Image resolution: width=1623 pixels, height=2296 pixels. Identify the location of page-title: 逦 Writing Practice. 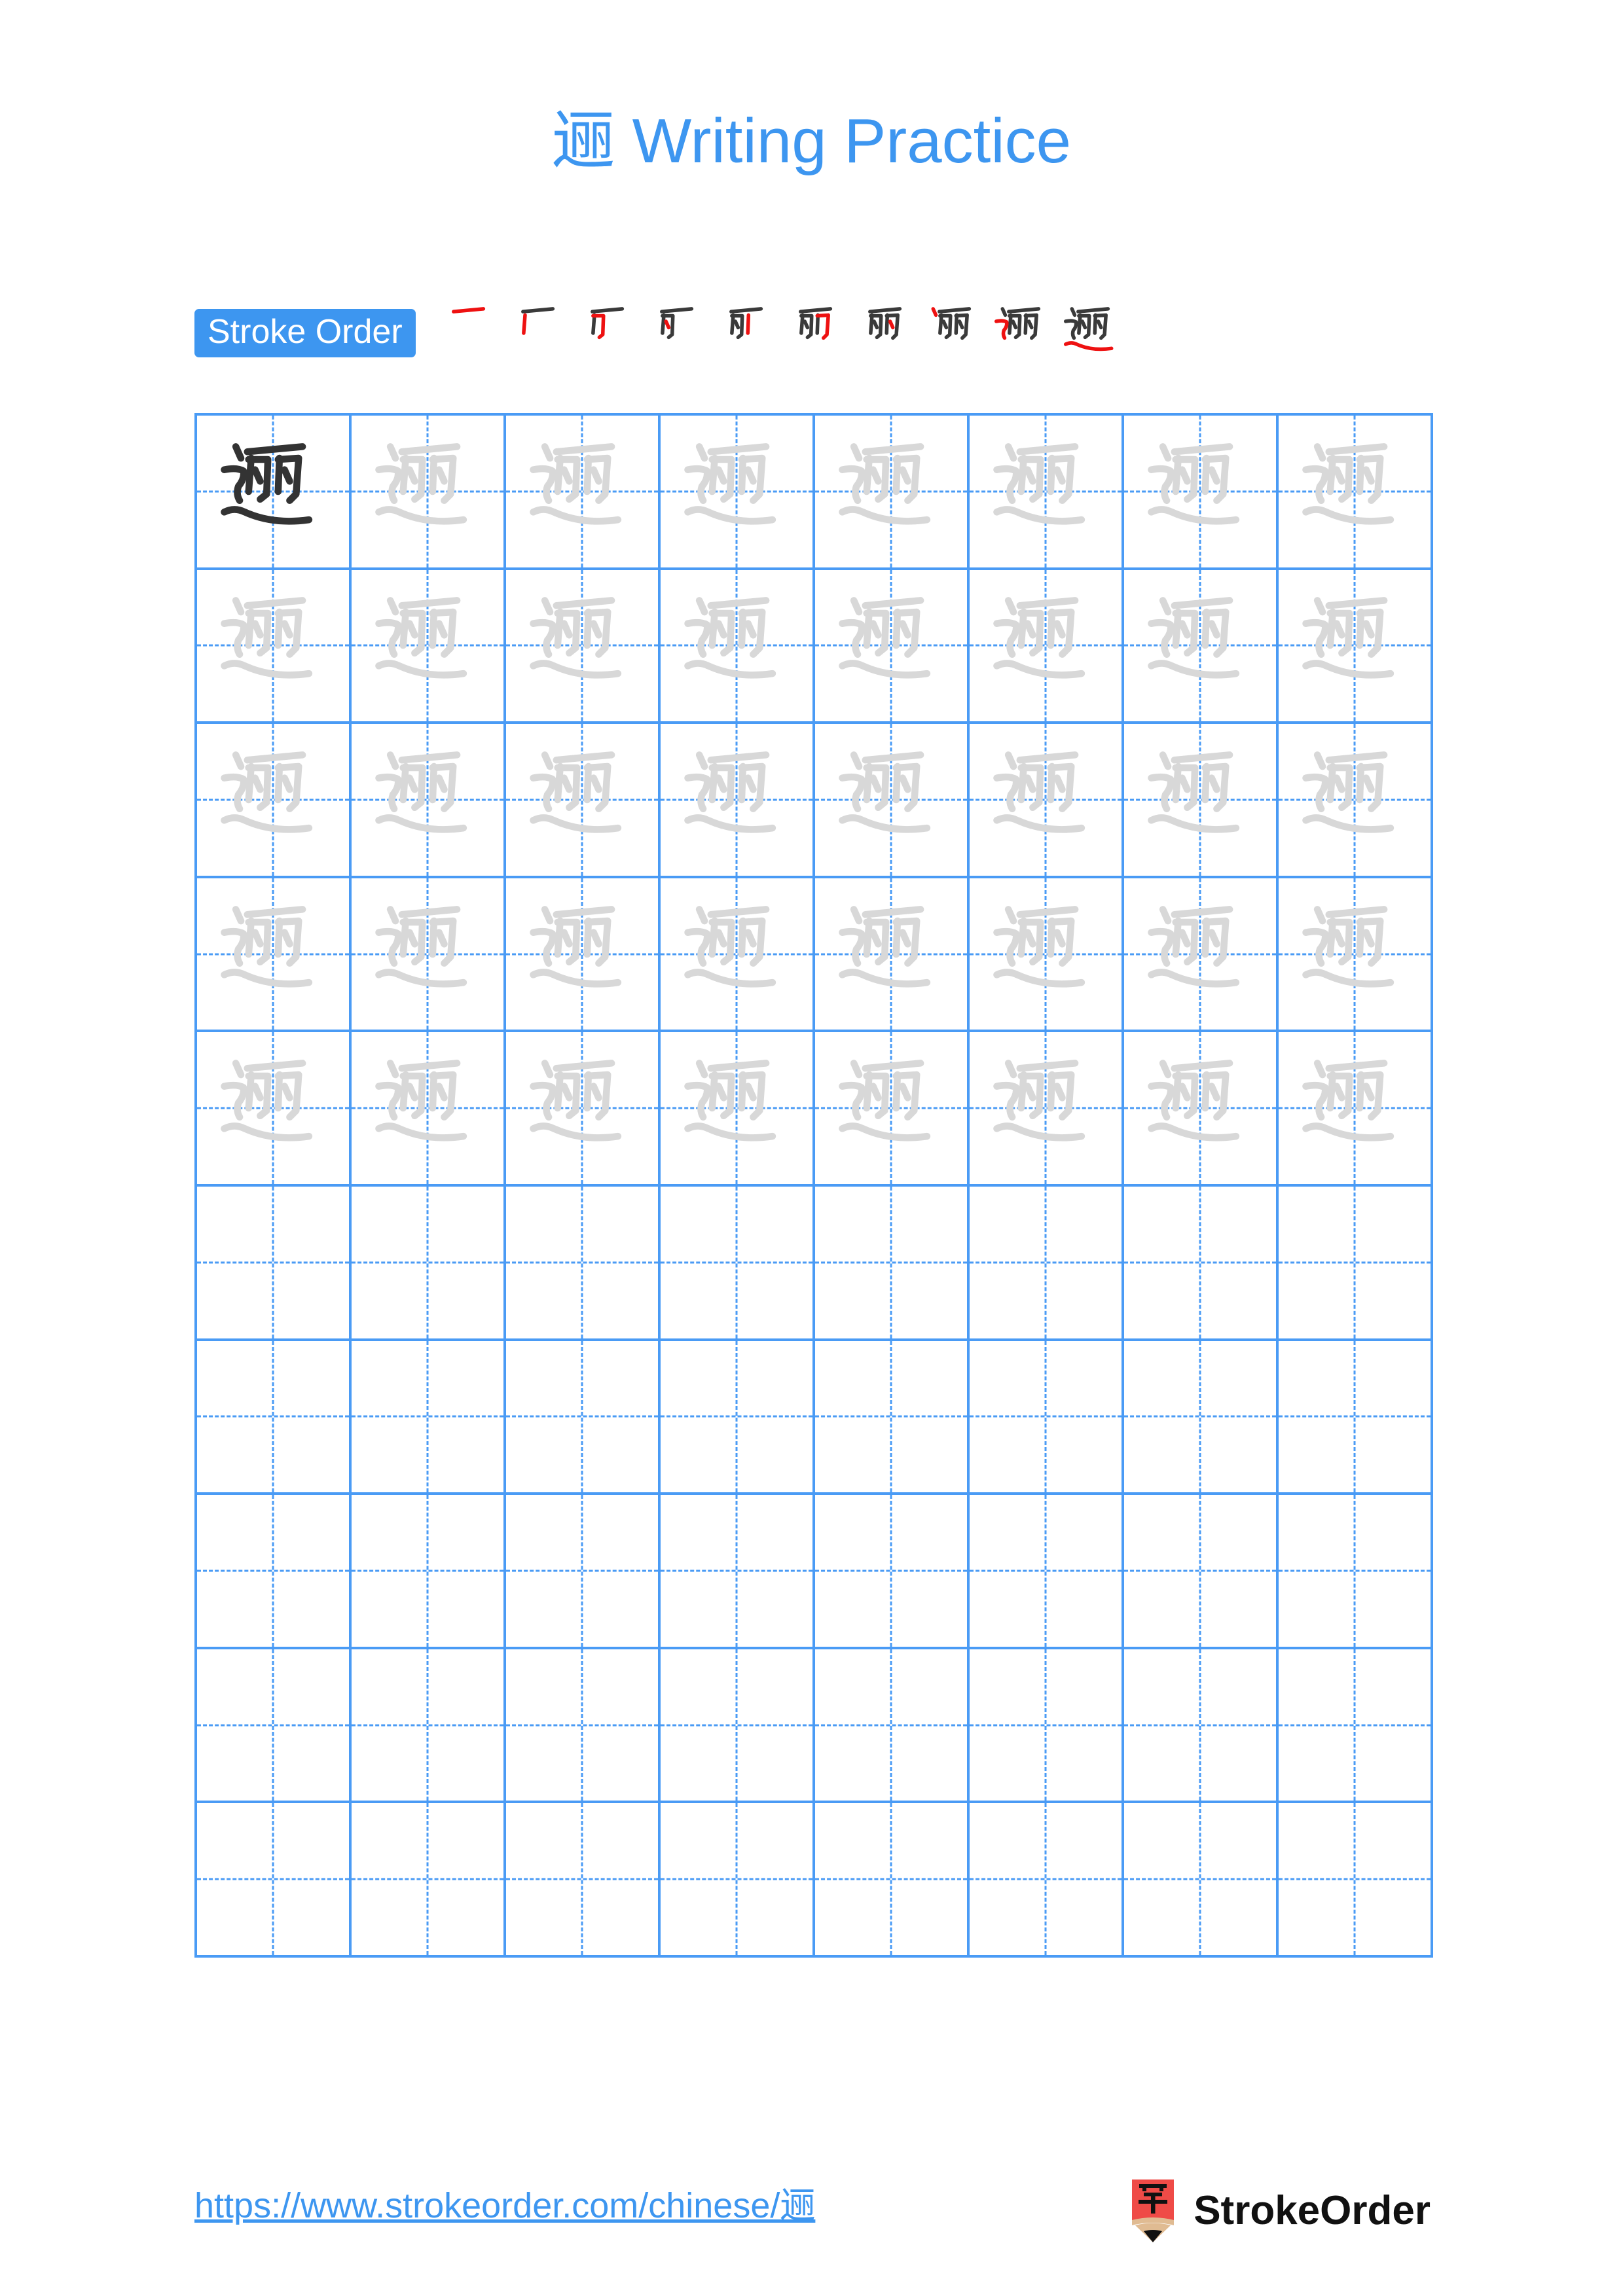
(811, 141).